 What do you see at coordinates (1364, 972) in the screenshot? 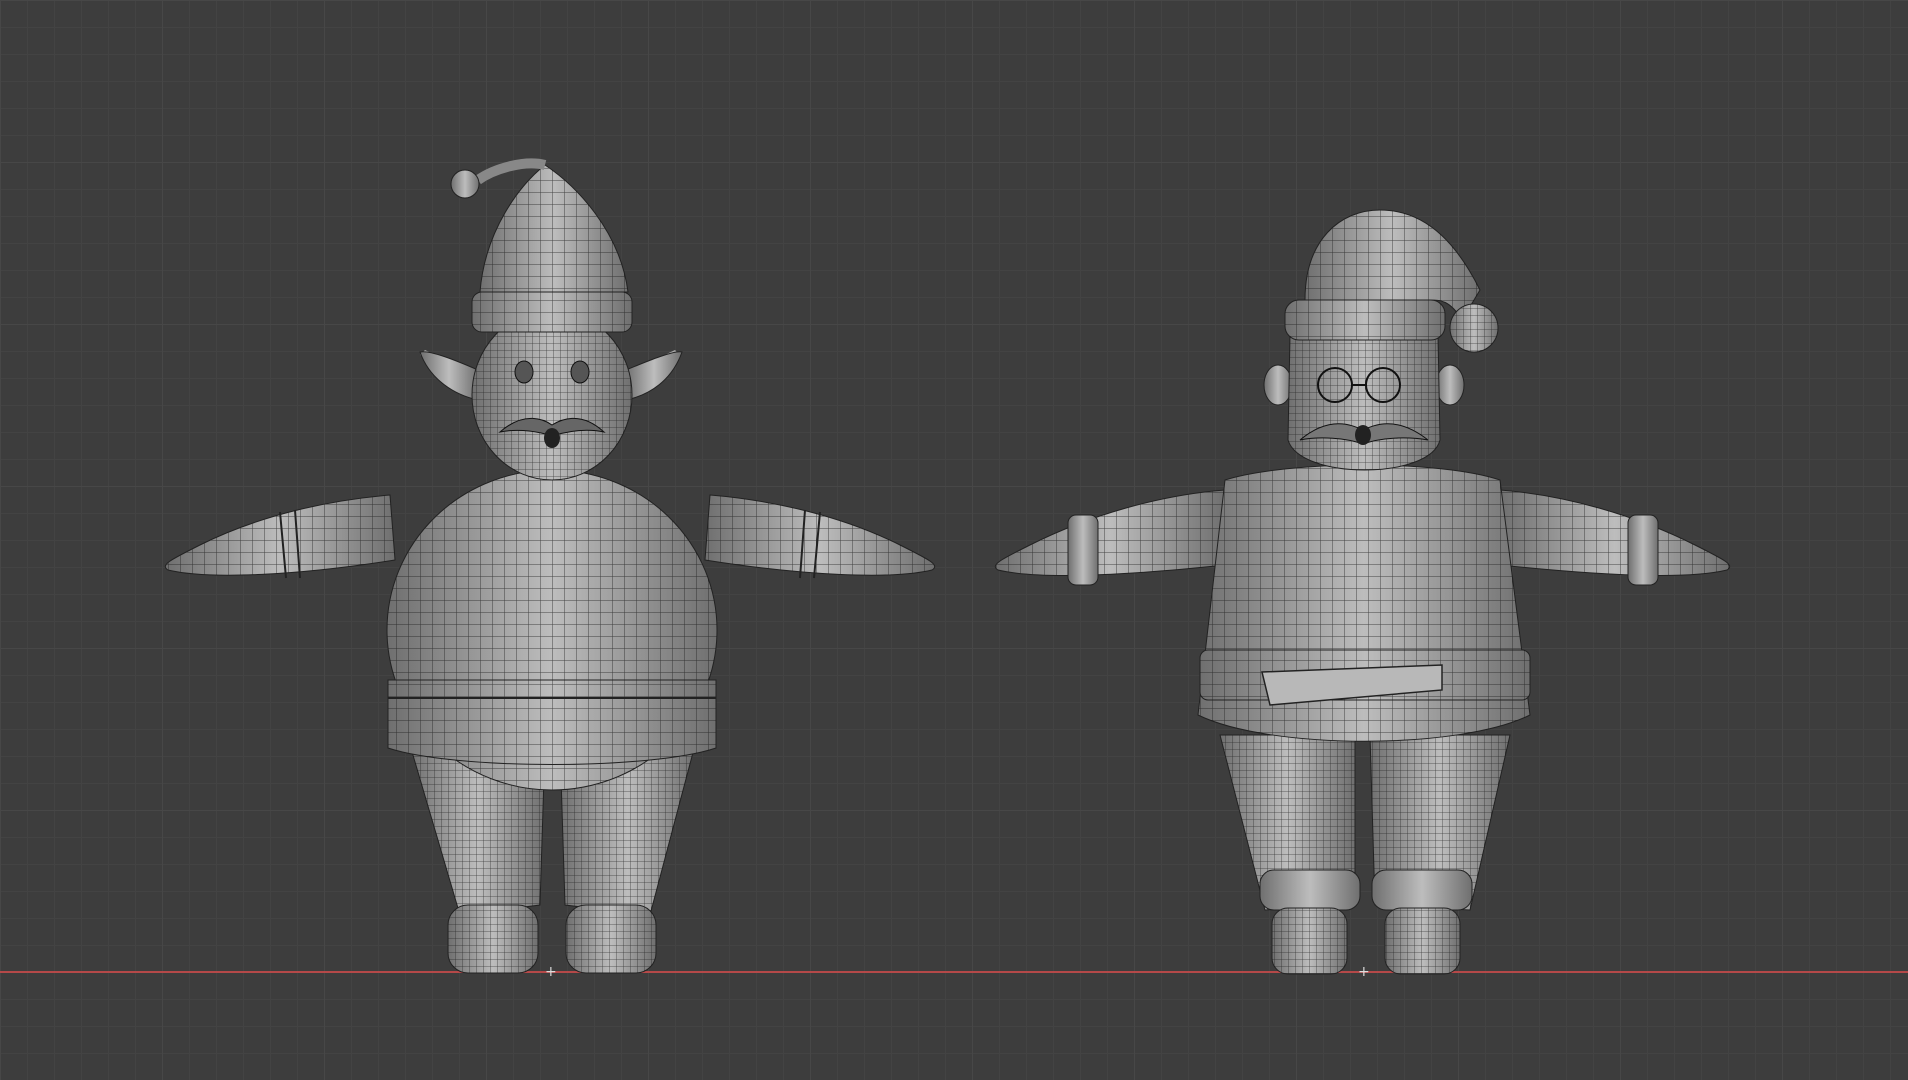
I see `santa-origin-marker: +` at bounding box center [1364, 972].